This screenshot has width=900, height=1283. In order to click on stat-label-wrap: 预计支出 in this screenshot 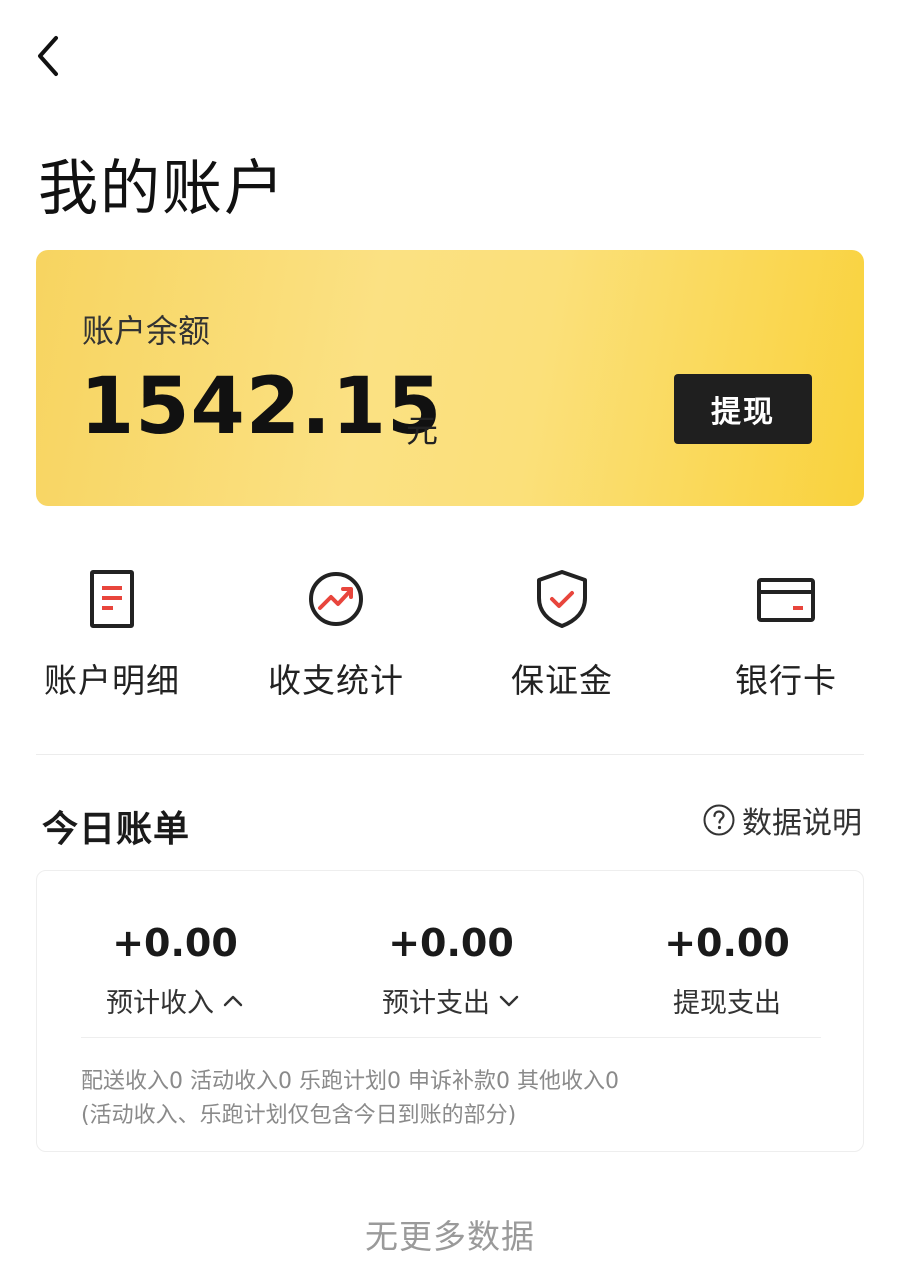, I will do `click(451, 1000)`.